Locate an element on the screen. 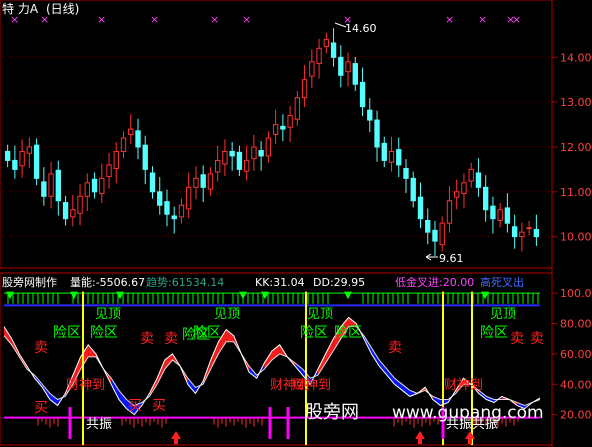 The width and height of the screenshot is (592, 447). price-tick-label: 14.00 is located at coordinates (576, 57).